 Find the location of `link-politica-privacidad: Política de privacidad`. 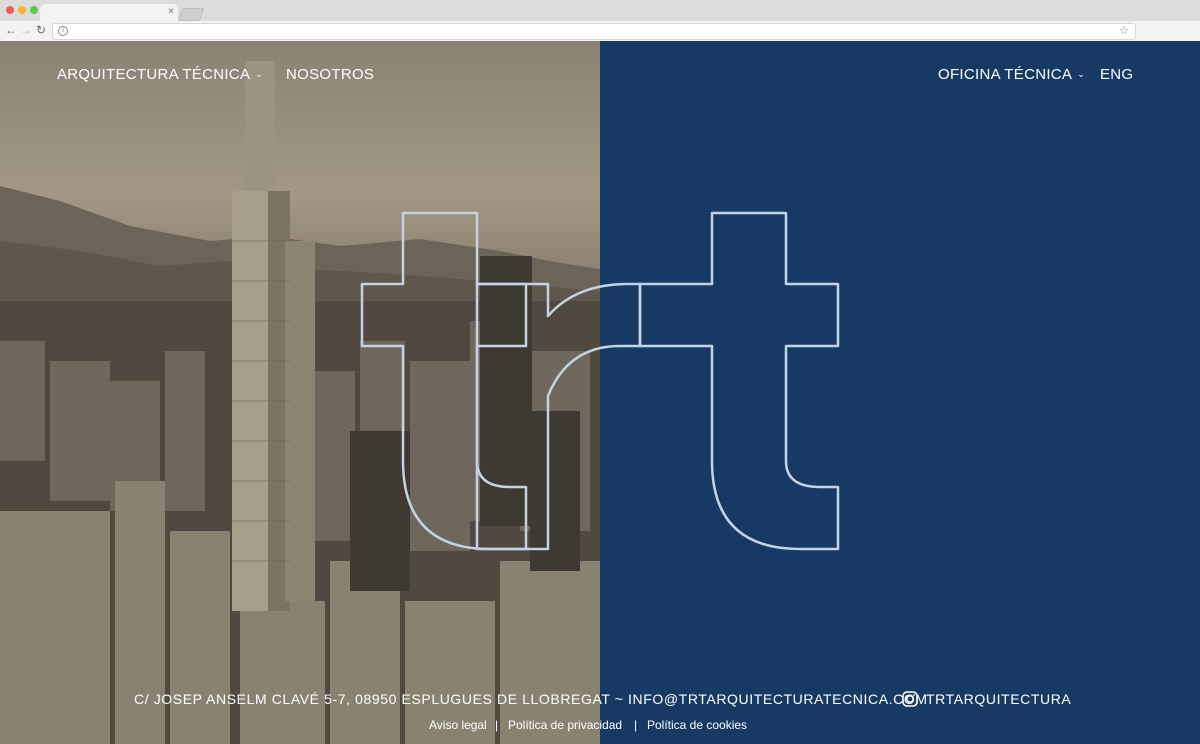

link-politica-privacidad: Política de privacidad is located at coordinates (565, 725).